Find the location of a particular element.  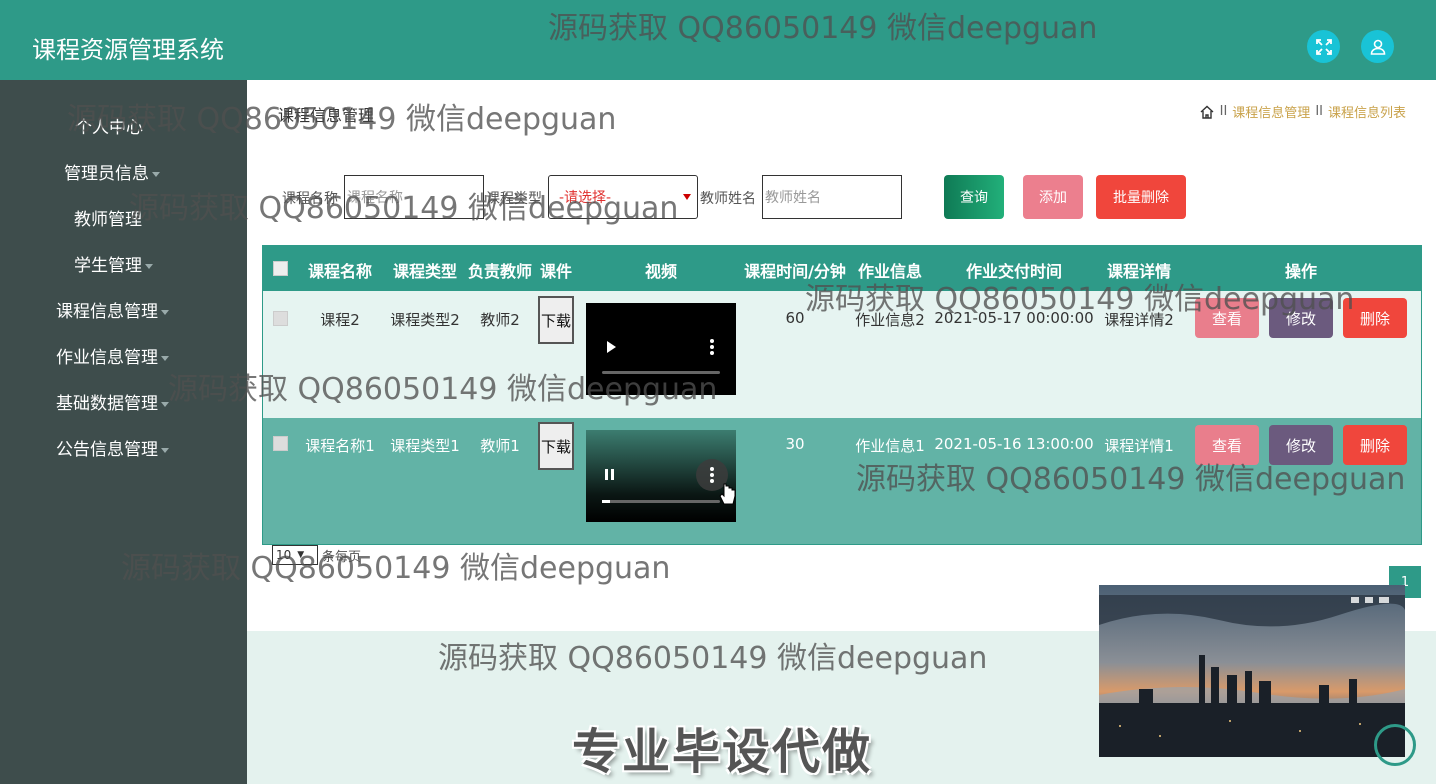

course-name-input: 课程名称 is located at coordinates (414, 197).